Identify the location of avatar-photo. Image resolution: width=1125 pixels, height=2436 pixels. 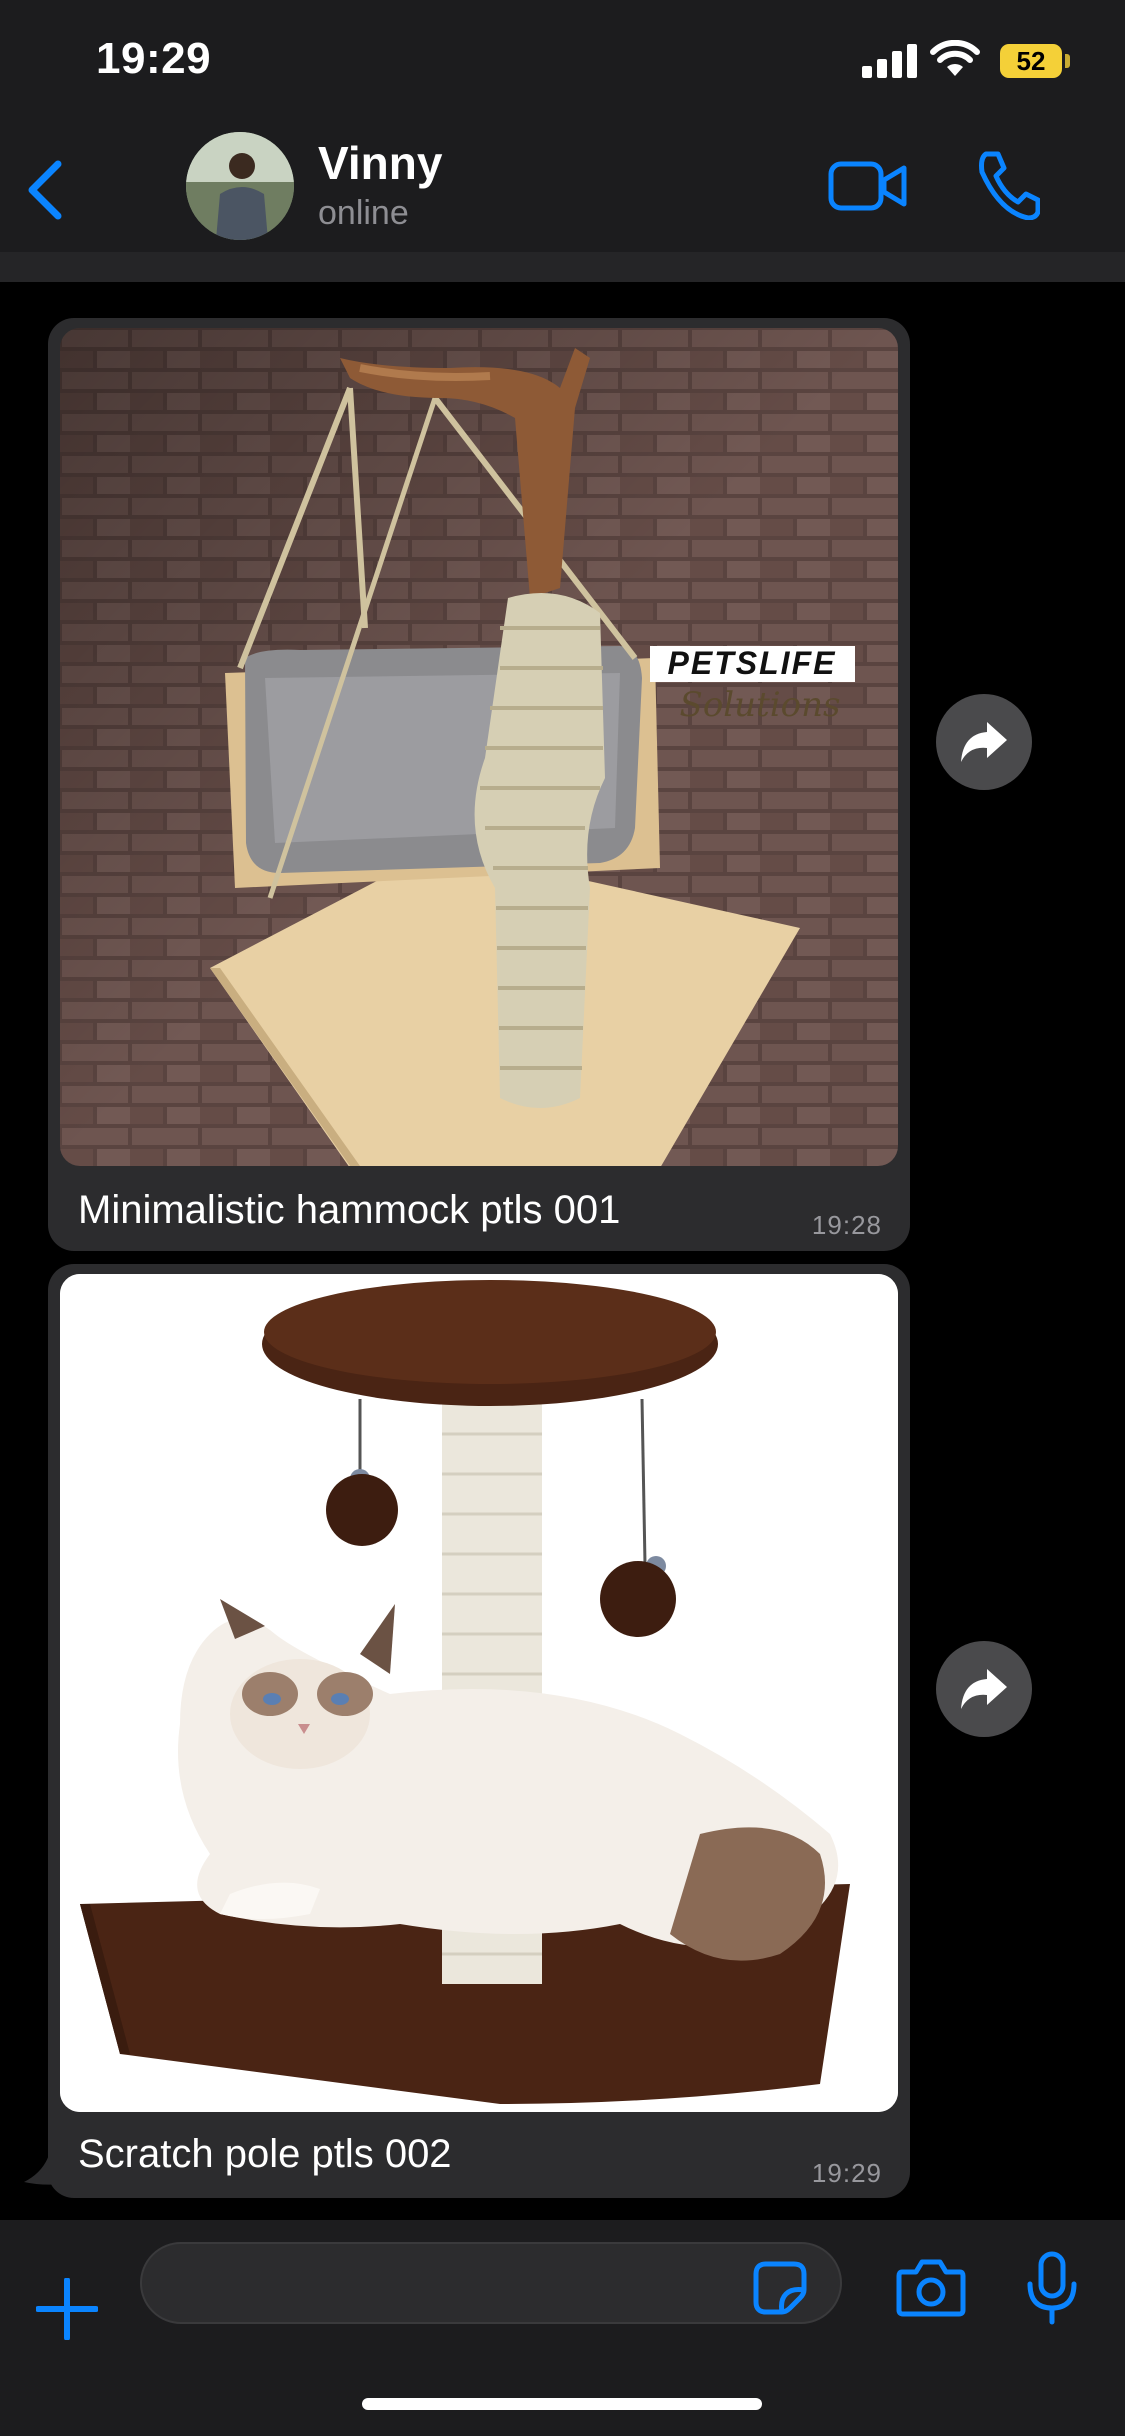
(240, 186).